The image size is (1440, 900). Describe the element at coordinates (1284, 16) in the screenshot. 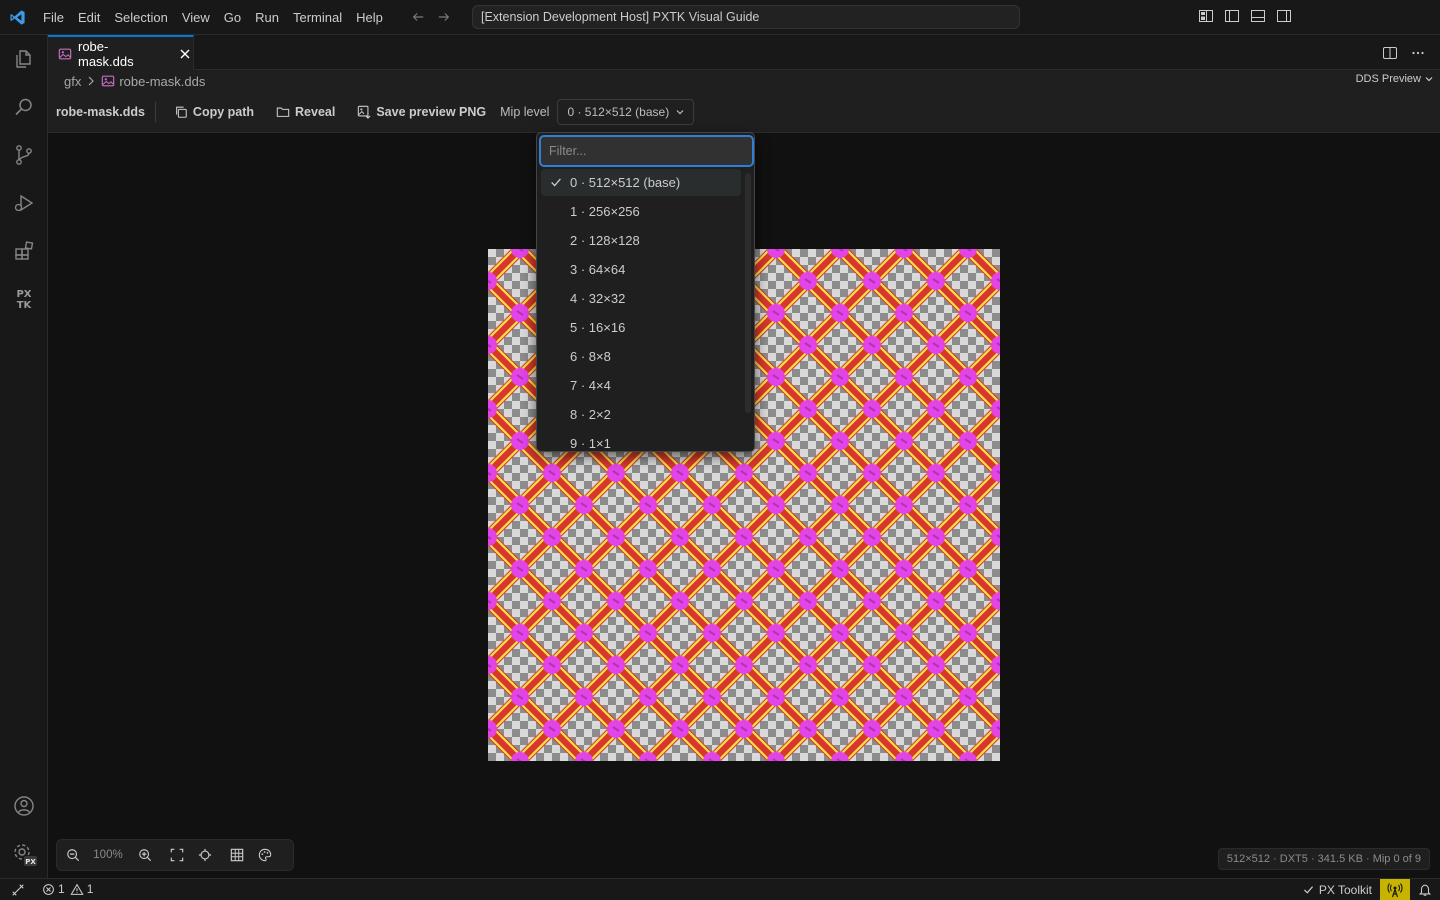

I see `toggle-secondary-sidebar-icon` at that location.